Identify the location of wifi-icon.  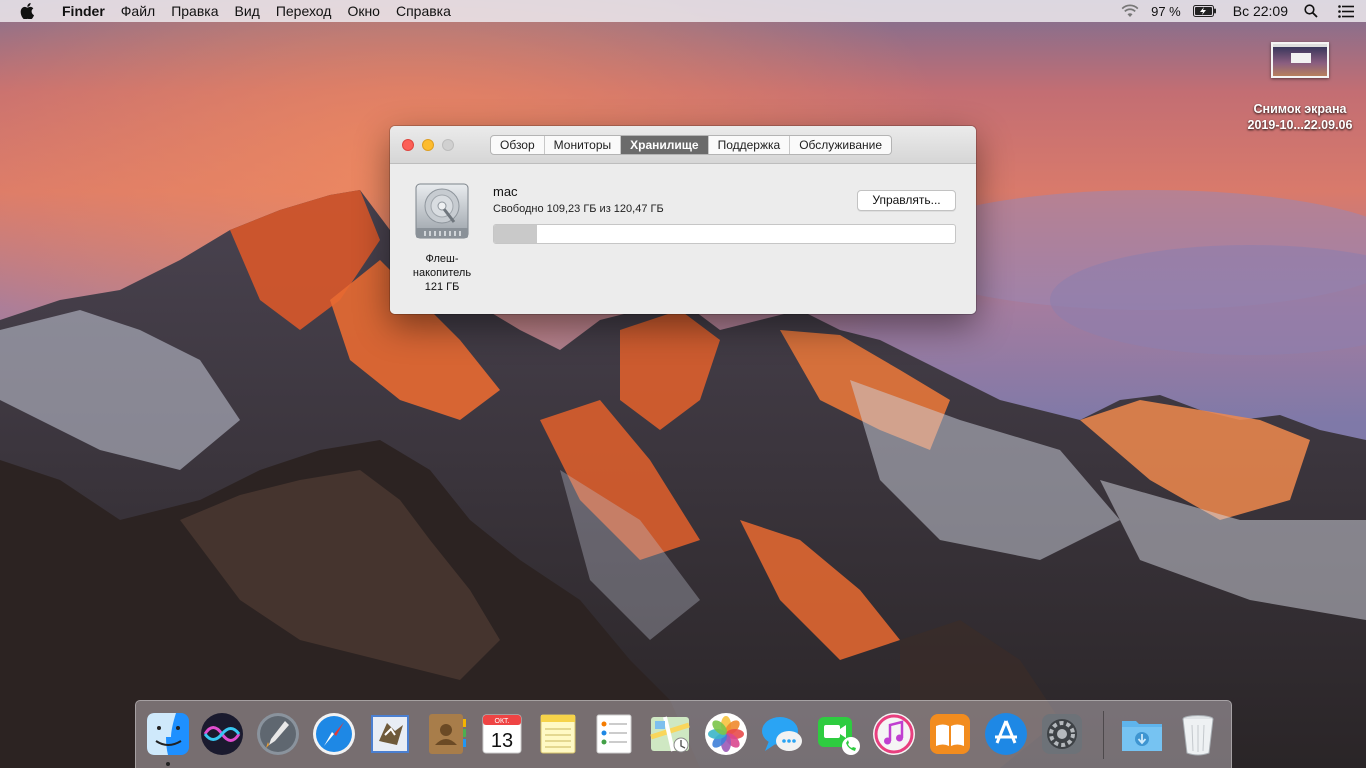
(1130, 11).